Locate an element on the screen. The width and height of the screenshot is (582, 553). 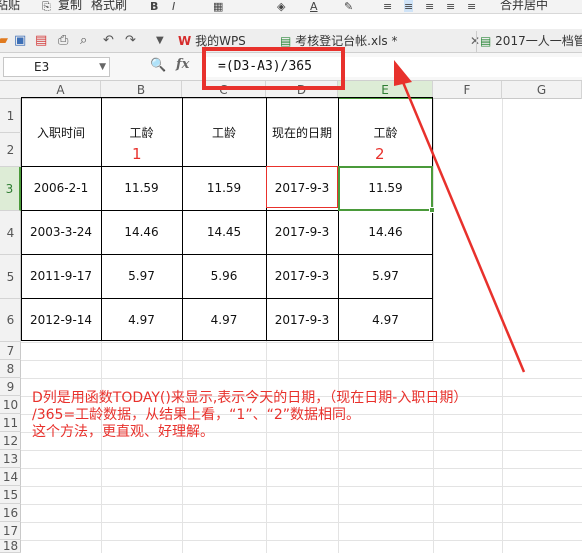
cell-b3: 11.59 is located at coordinates (141, 188).